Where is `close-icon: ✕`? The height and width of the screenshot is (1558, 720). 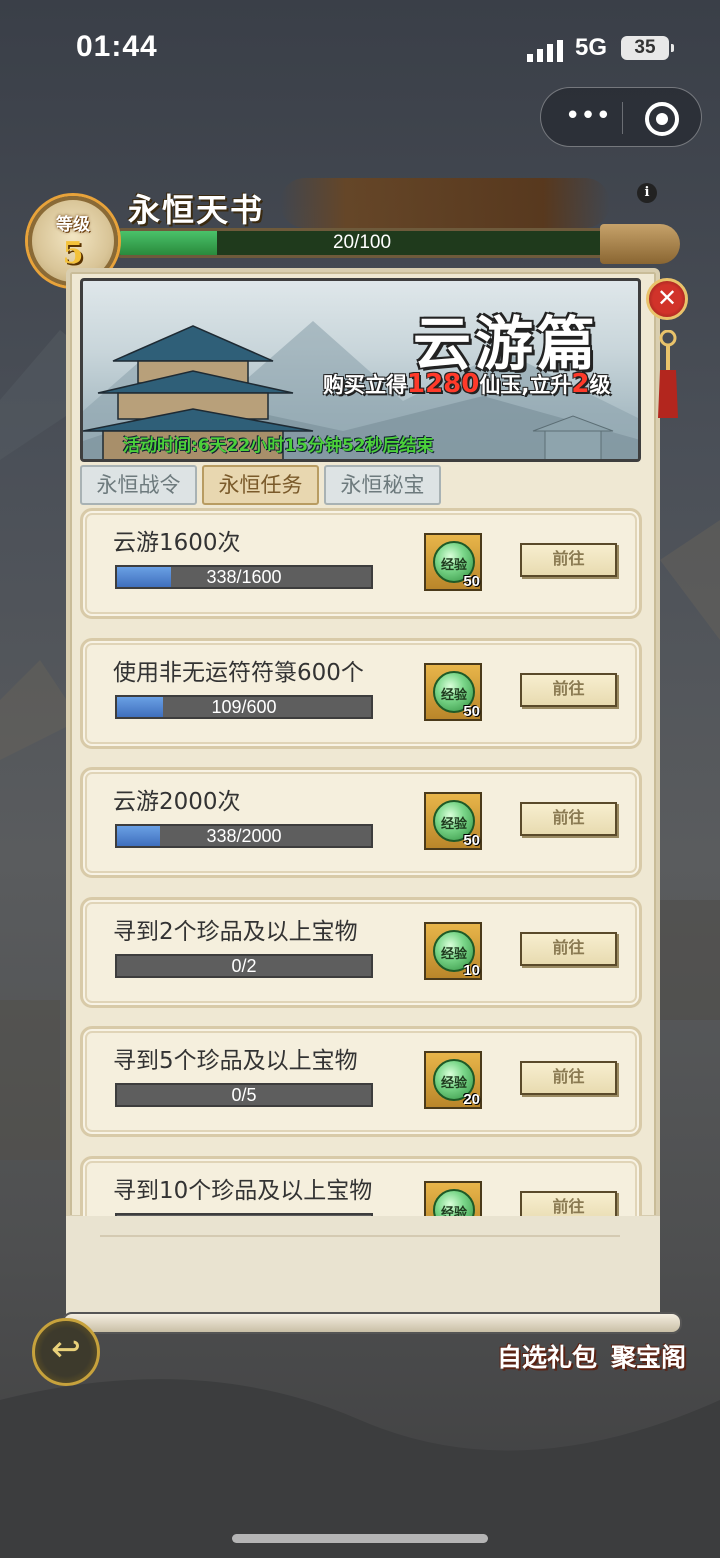 close-icon: ✕ is located at coordinates (667, 299).